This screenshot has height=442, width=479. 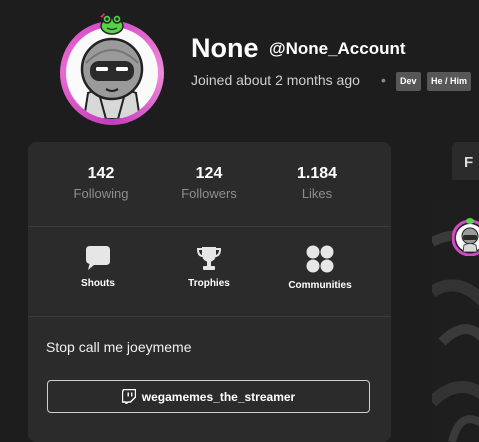 What do you see at coordinates (98, 258) in the screenshot?
I see `speech-bubble-icon` at bounding box center [98, 258].